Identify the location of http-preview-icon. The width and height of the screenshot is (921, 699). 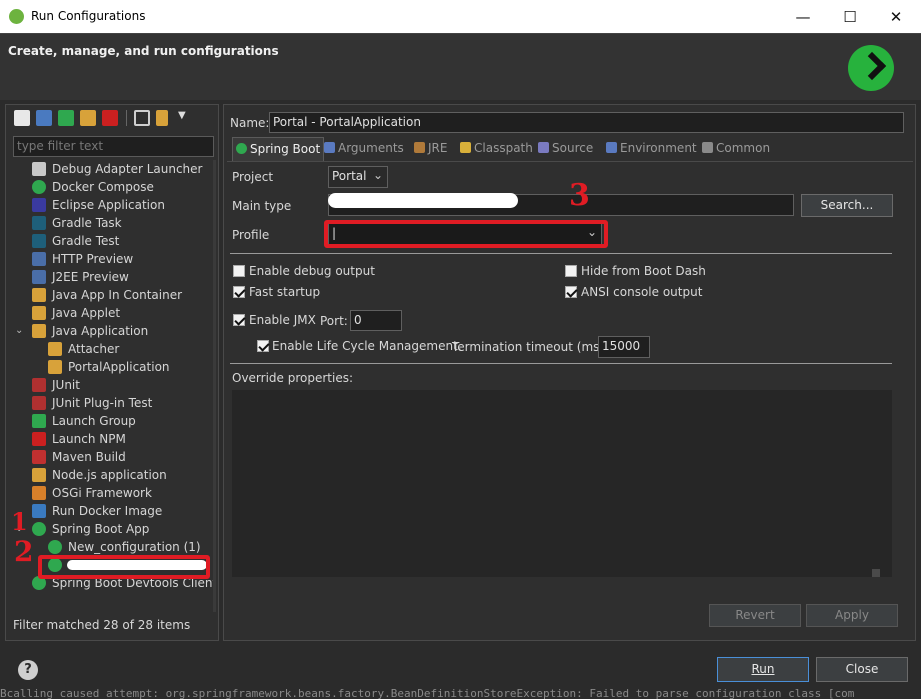
(39, 259).